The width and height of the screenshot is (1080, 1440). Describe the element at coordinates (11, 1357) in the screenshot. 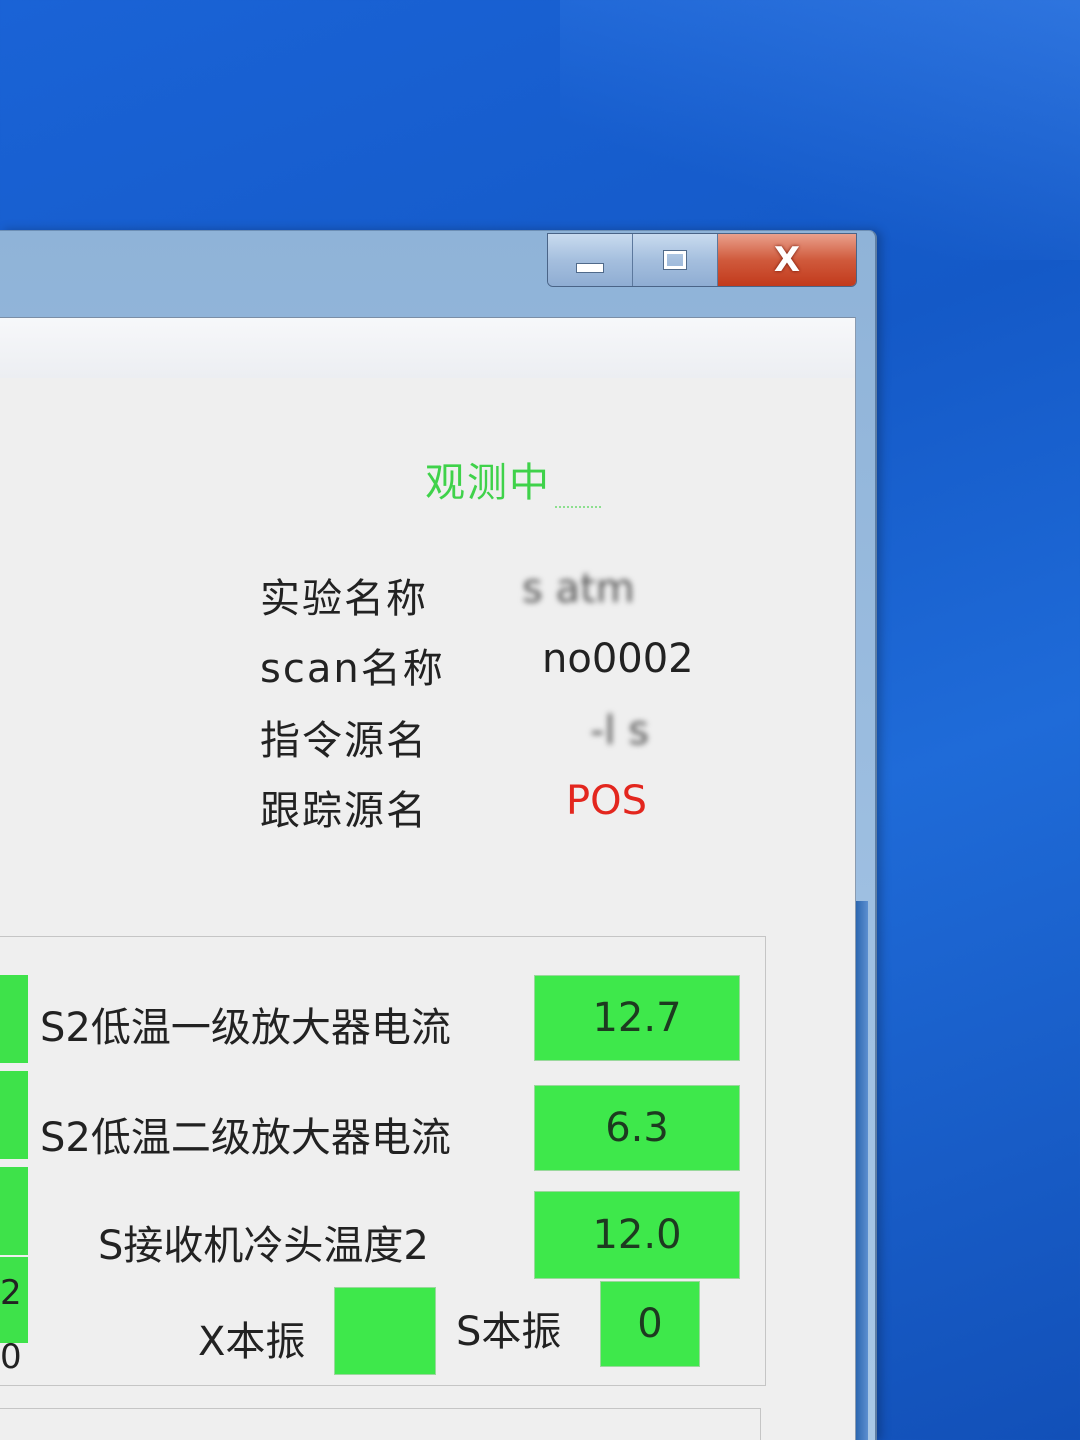

I see `edge-text: 0` at that location.